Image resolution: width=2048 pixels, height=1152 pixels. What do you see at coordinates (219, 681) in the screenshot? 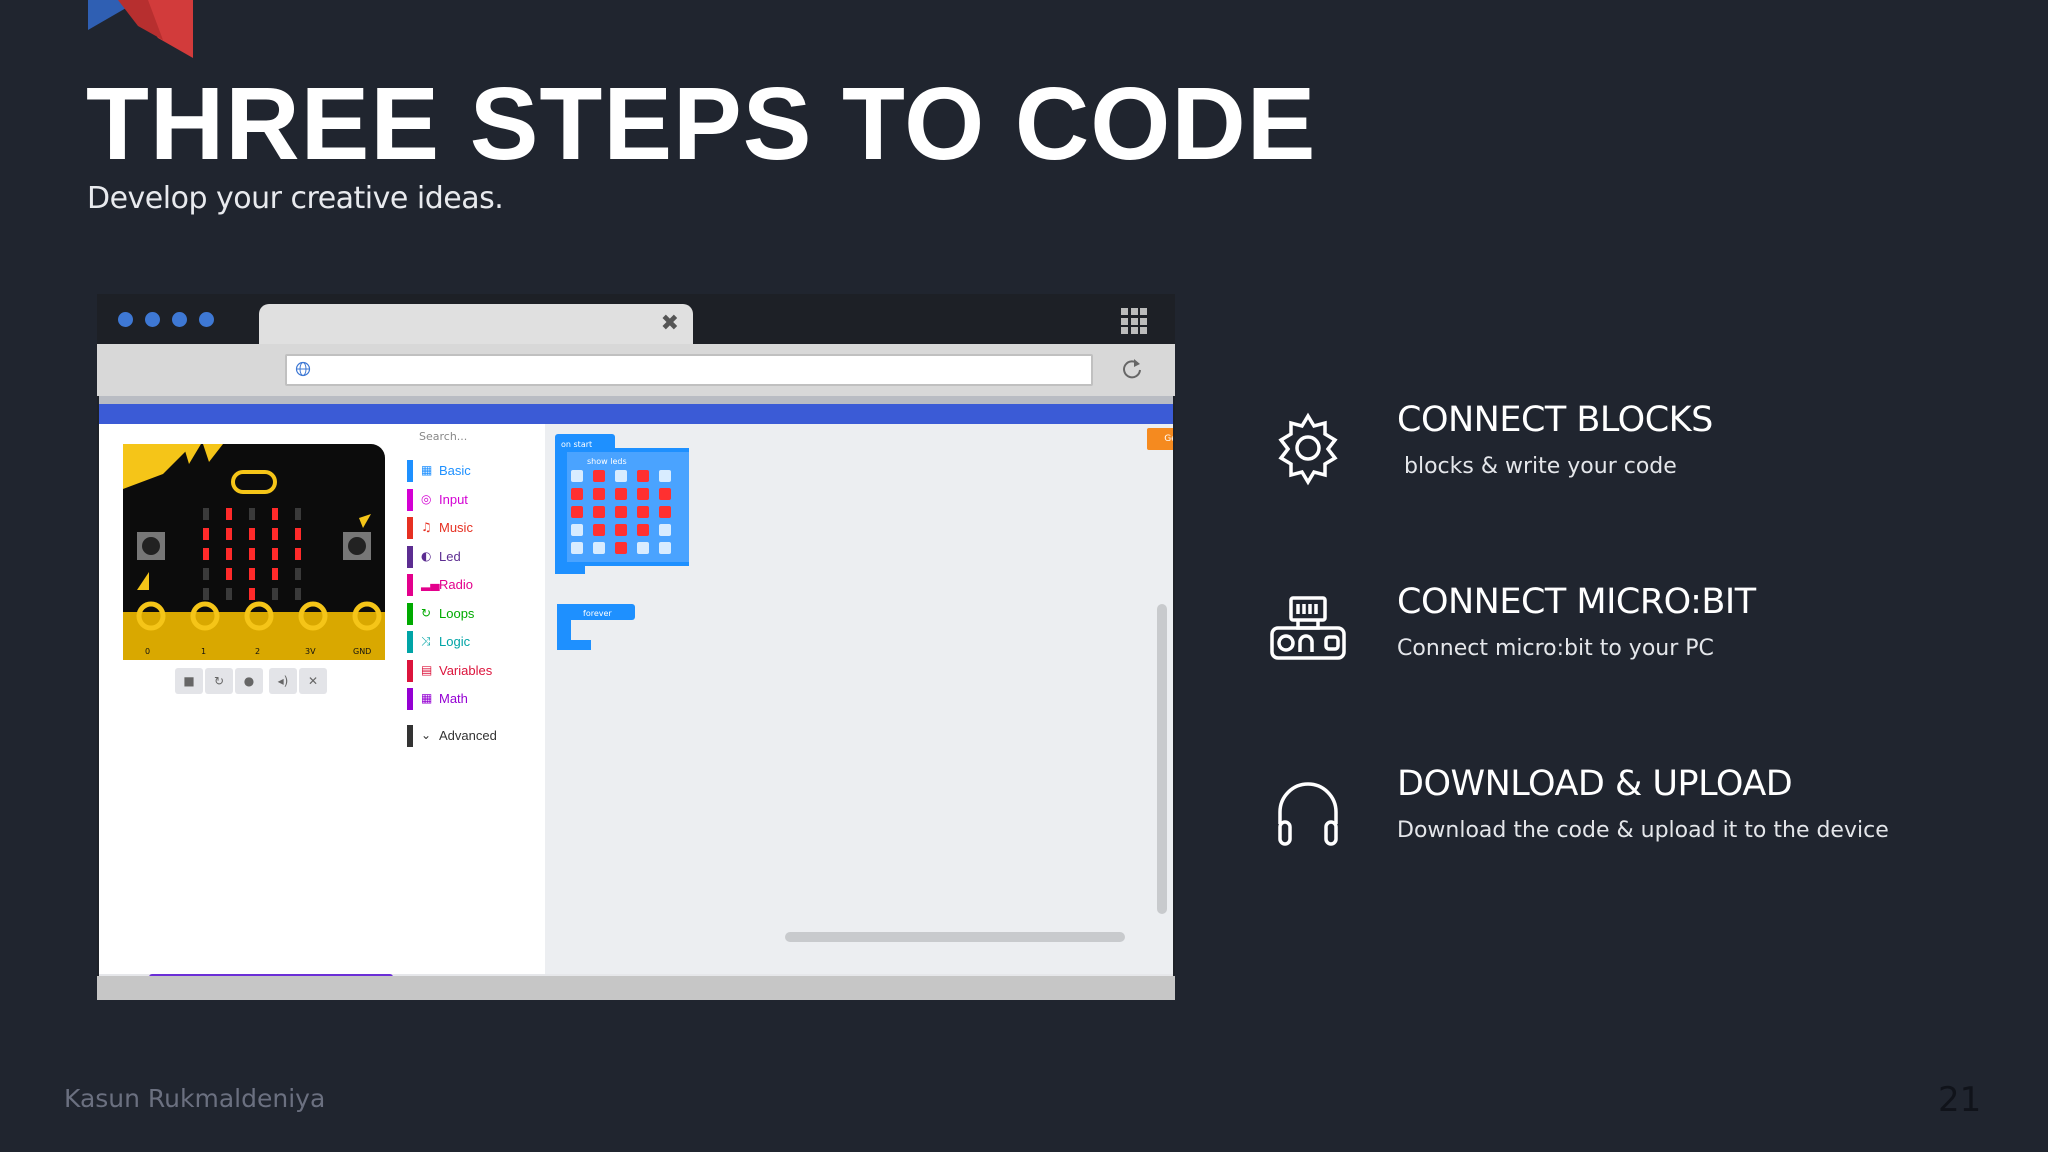
I see `restart-icon: ↻` at bounding box center [219, 681].